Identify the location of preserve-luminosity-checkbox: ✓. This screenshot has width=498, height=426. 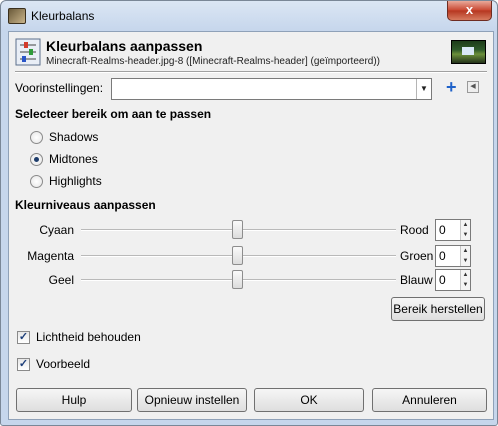
(23, 337).